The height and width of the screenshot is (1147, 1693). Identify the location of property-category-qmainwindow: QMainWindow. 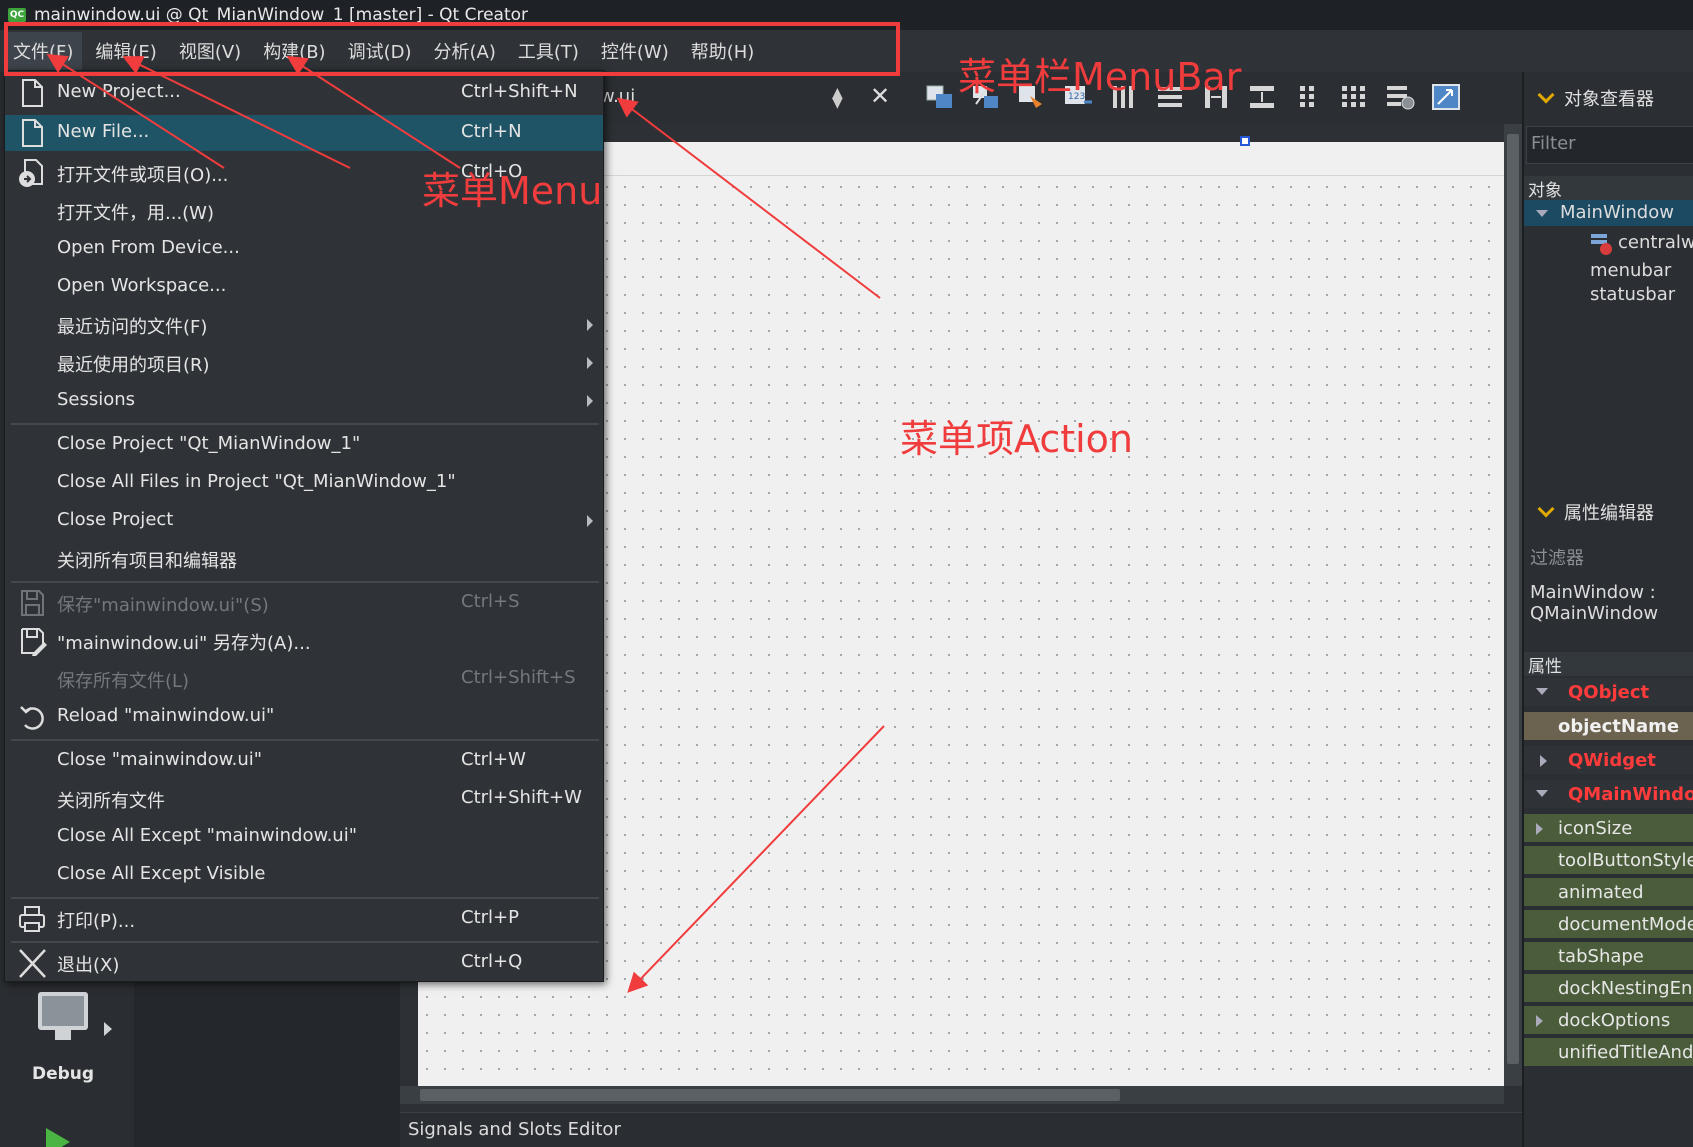
(1608, 795).